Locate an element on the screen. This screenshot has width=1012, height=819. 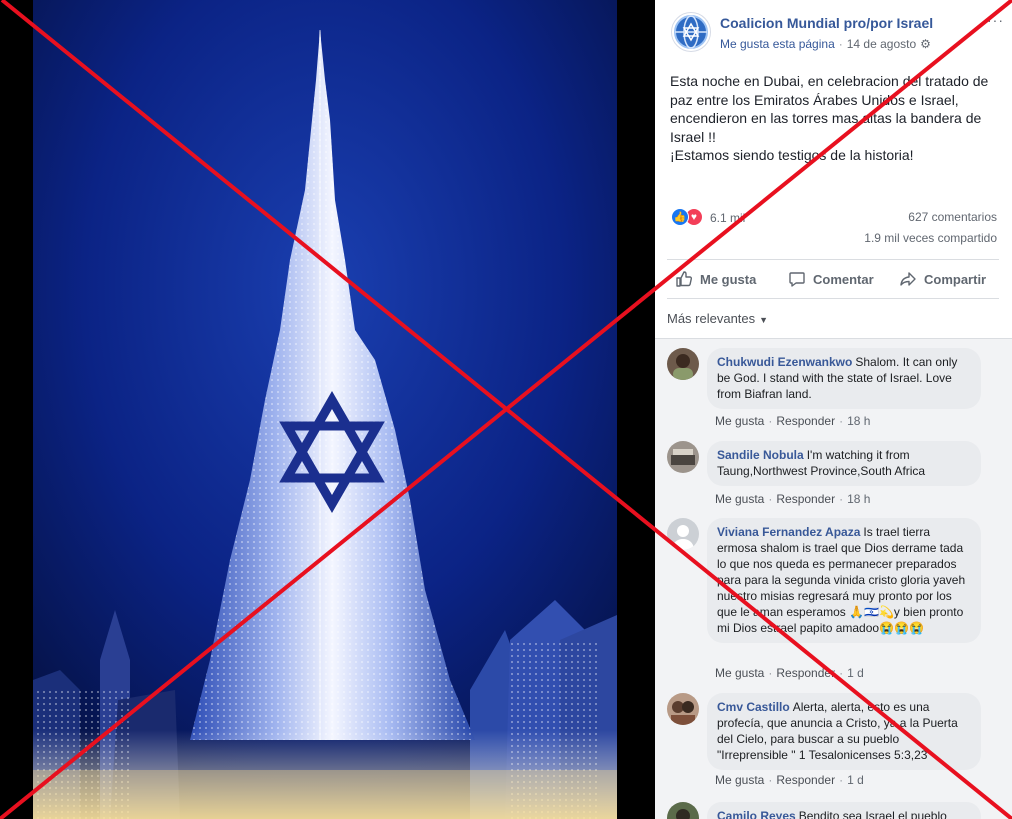
comment-author: Camilo Reyes is located at coordinates (756, 814).